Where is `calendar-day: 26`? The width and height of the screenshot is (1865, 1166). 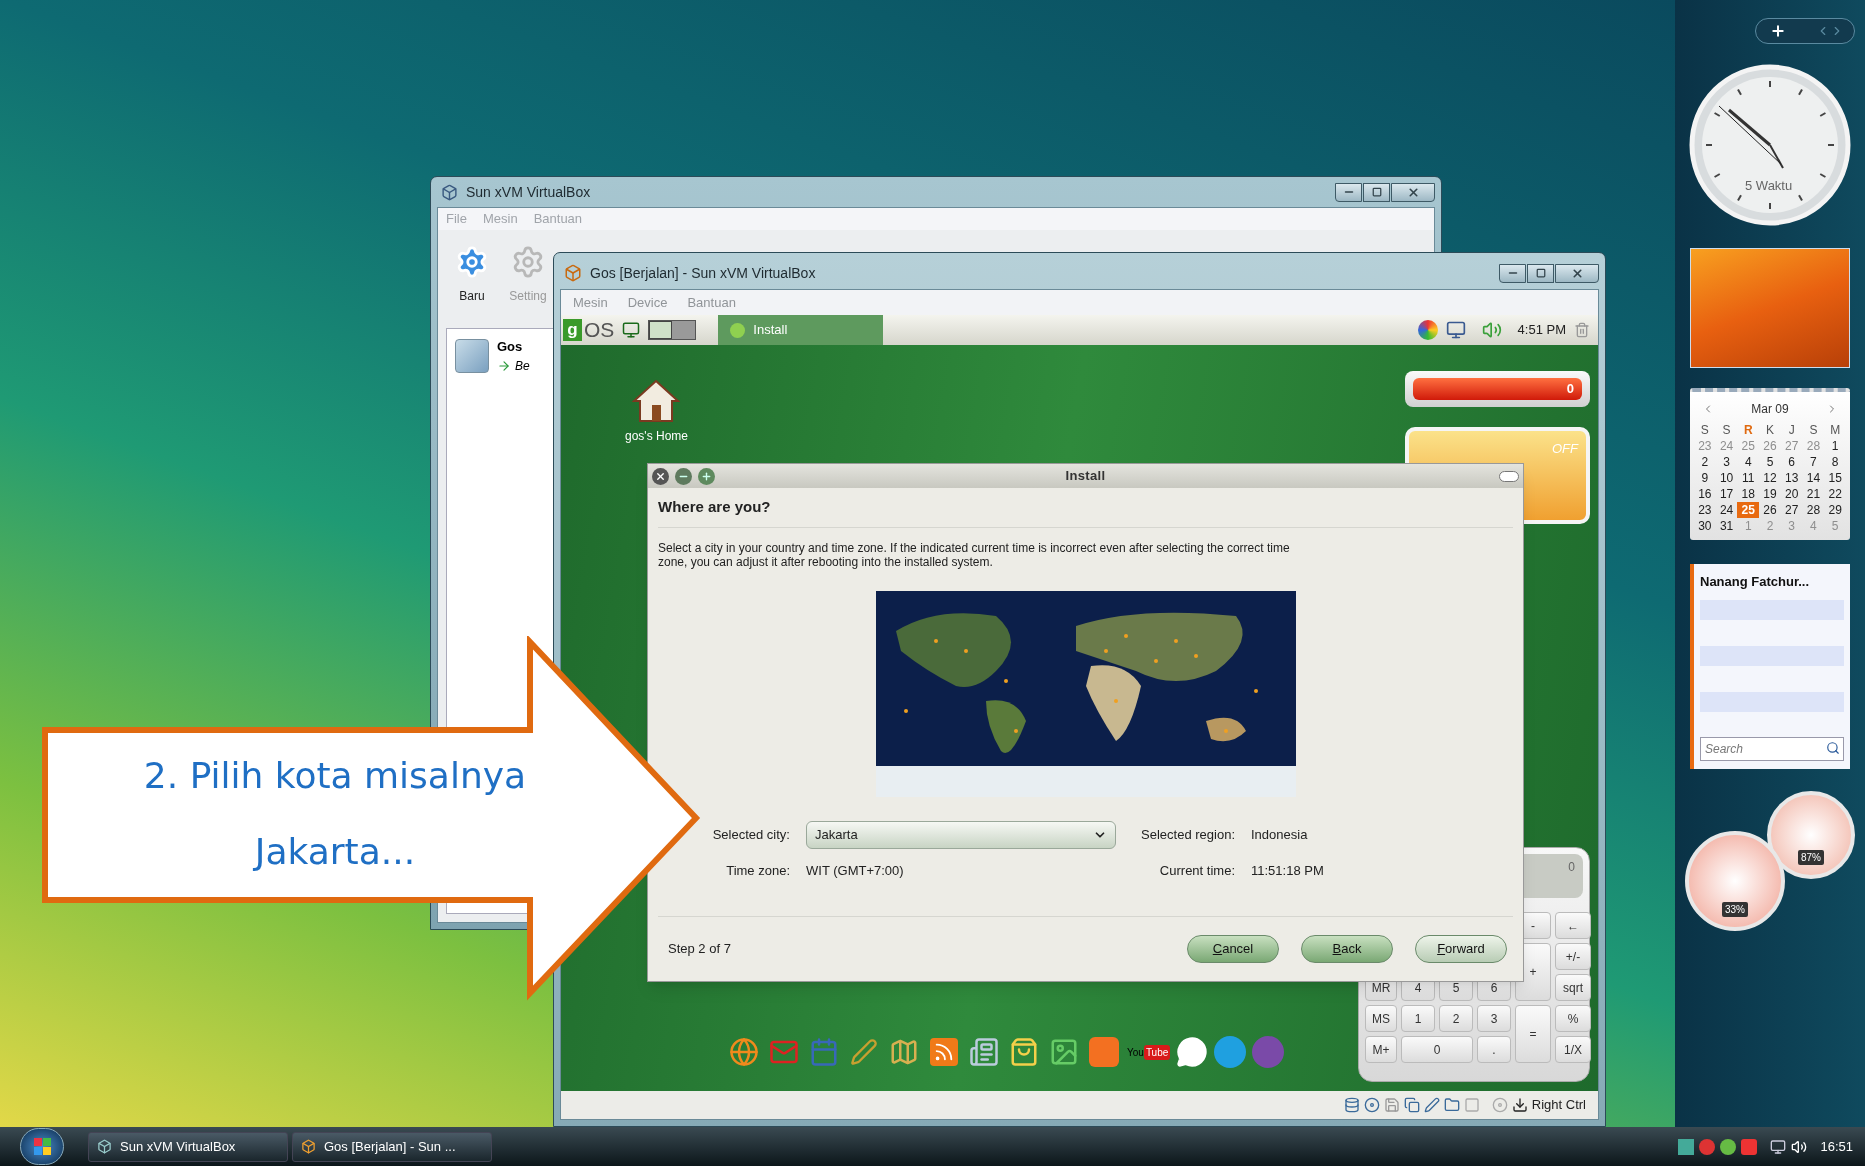
calendar-day: 26 is located at coordinates (1770, 510).